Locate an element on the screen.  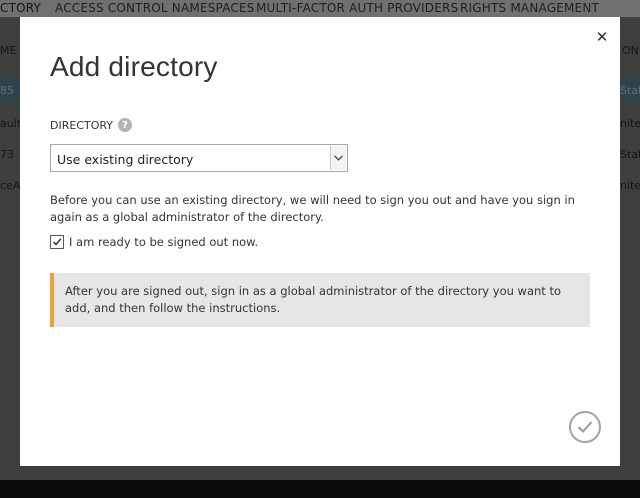
directory-label-text: DIRECTORY is located at coordinates (82, 125).